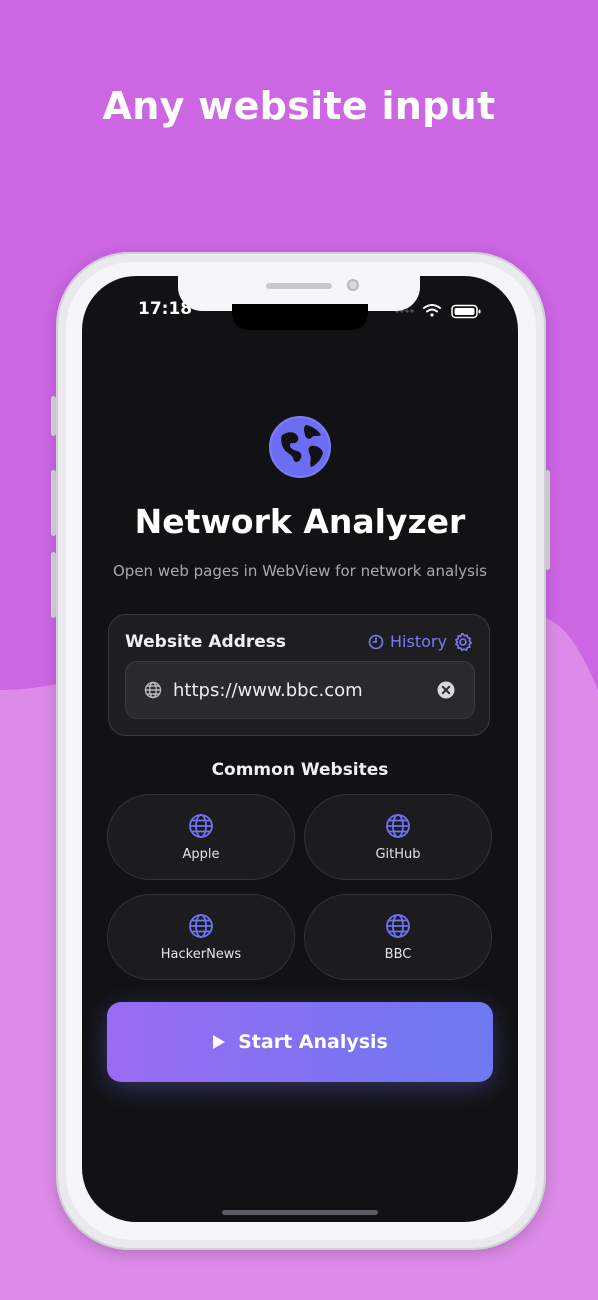 This screenshot has height=1300, width=598. What do you see at coordinates (466, 311) in the screenshot?
I see `battery-icon` at bounding box center [466, 311].